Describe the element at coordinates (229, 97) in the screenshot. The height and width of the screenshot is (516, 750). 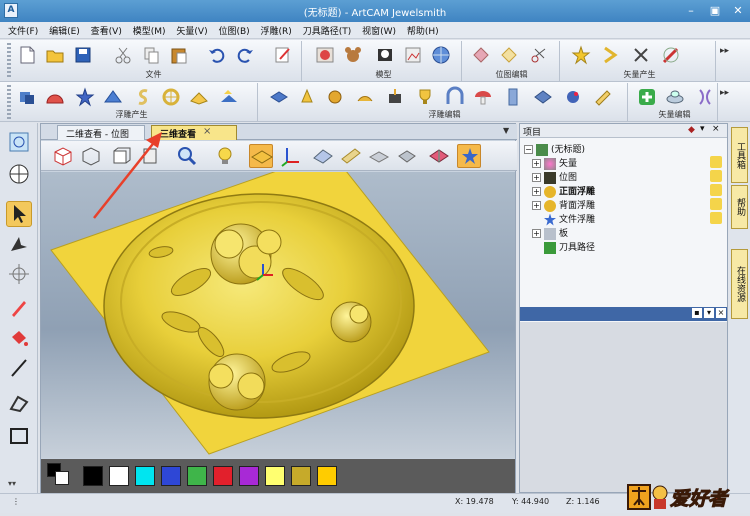
I see `relief-bitmap-icon` at that location.